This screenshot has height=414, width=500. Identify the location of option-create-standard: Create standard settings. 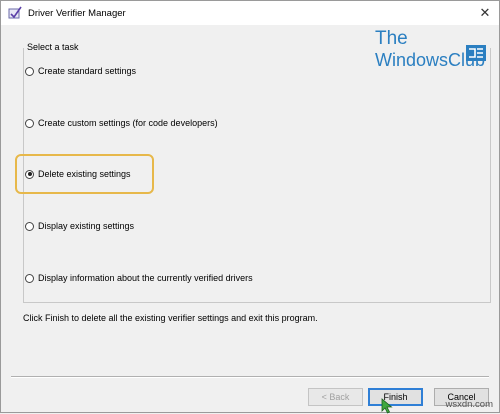
(80, 71).